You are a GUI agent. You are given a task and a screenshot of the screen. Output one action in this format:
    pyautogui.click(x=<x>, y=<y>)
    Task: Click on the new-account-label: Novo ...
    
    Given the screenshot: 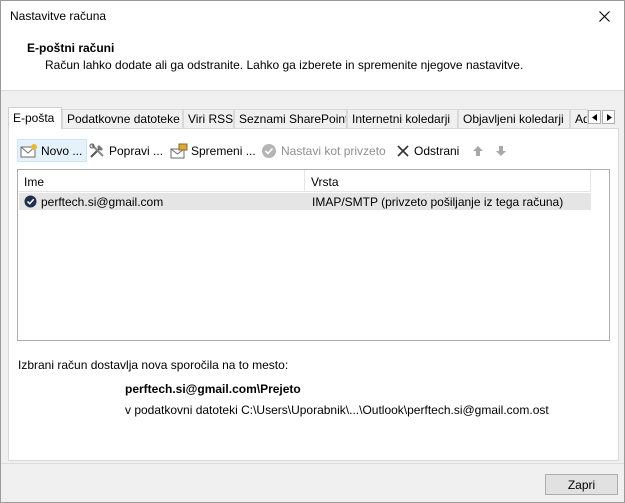 What is the action you would take?
    pyautogui.click(x=62, y=150)
    